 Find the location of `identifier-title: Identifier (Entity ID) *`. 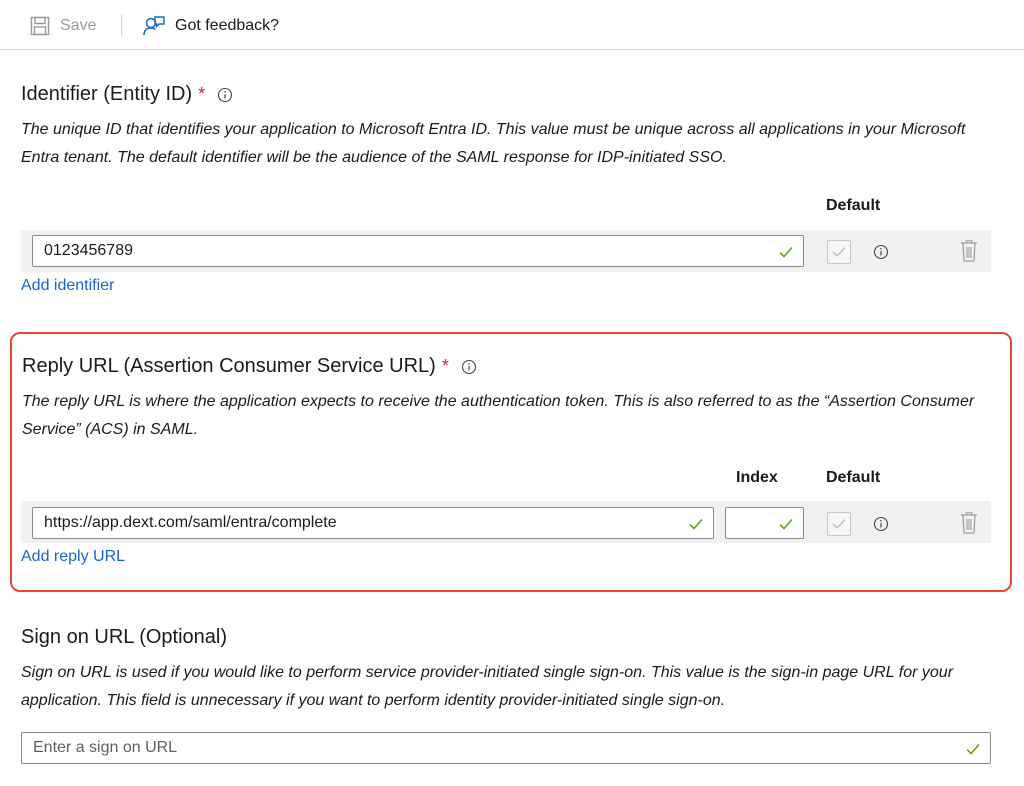

identifier-title: Identifier (Entity ID) * is located at coordinates (127, 94).